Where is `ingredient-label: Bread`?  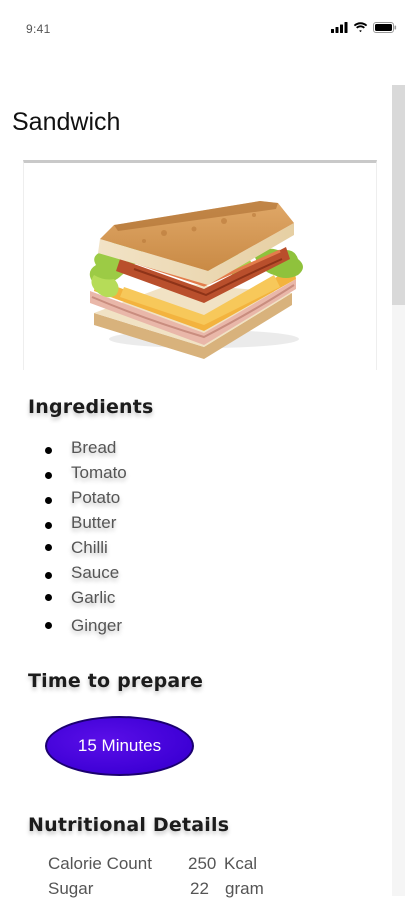 ingredient-label: Bread is located at coordinates (94, 447).